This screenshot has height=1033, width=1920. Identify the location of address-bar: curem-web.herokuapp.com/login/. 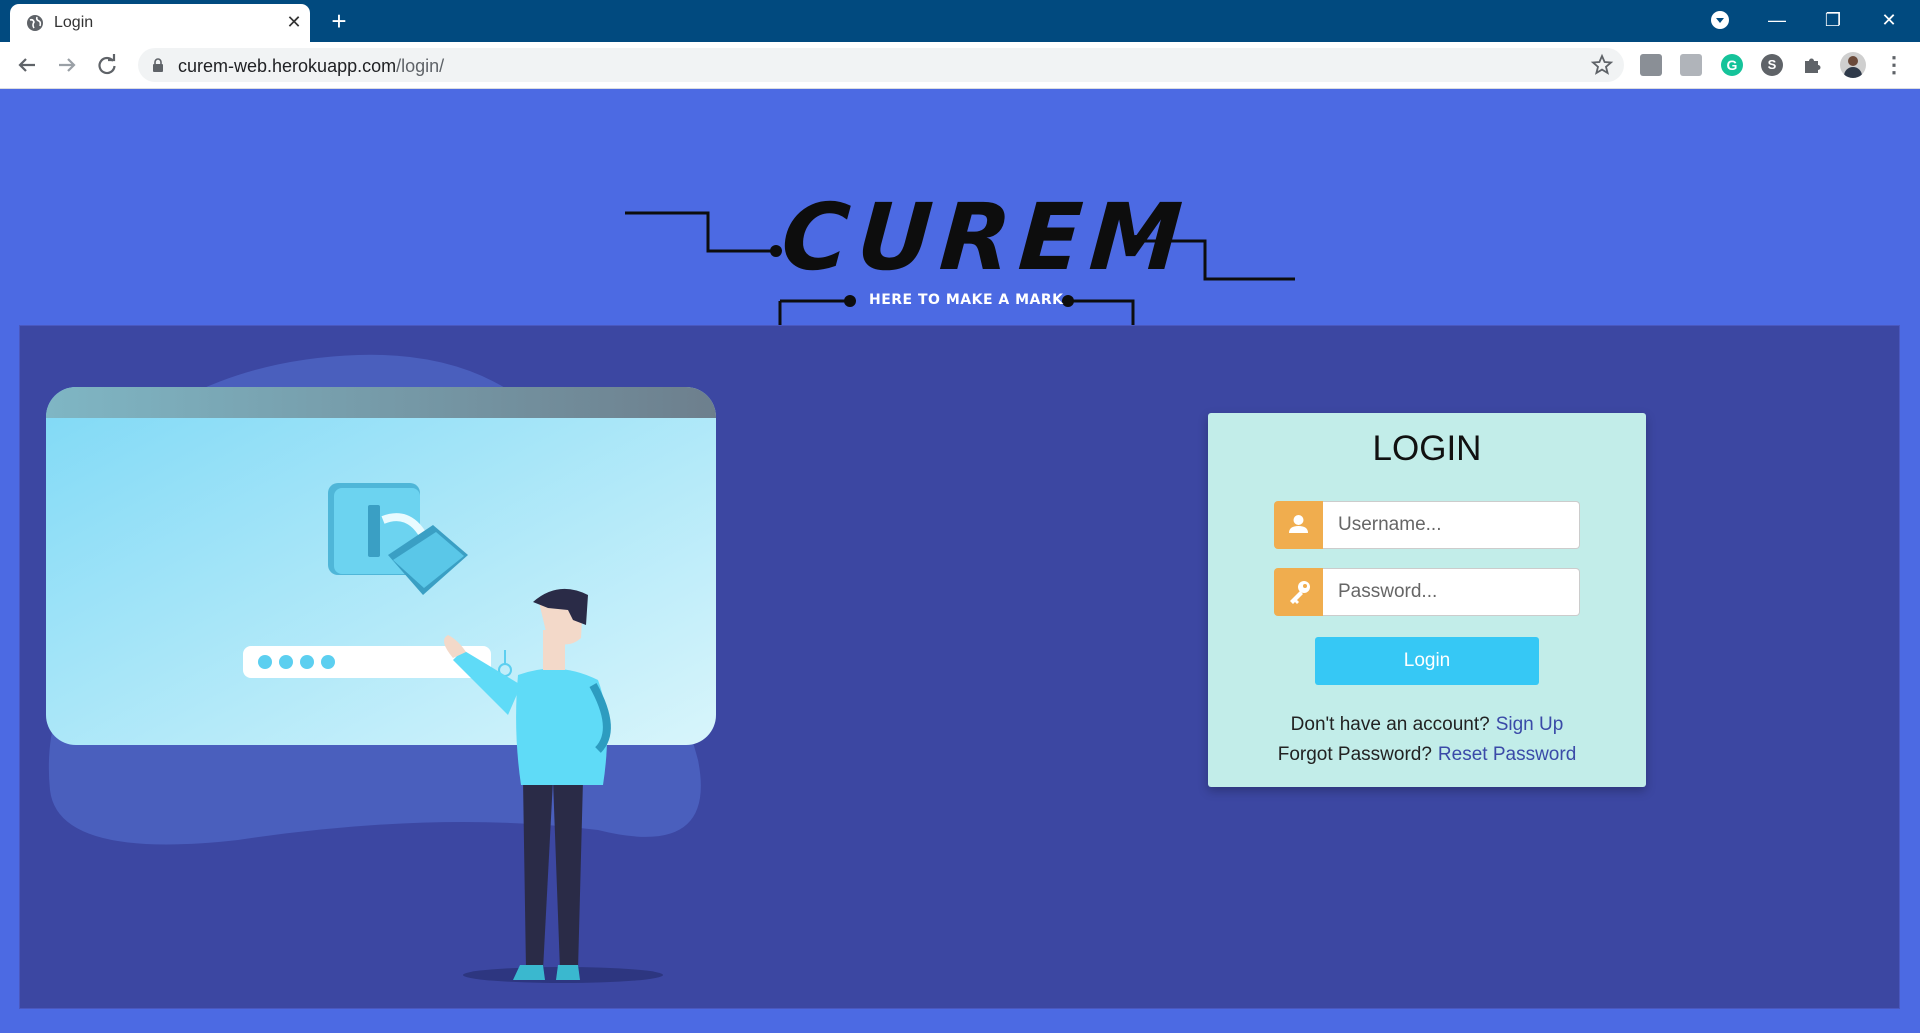
(881, 65).